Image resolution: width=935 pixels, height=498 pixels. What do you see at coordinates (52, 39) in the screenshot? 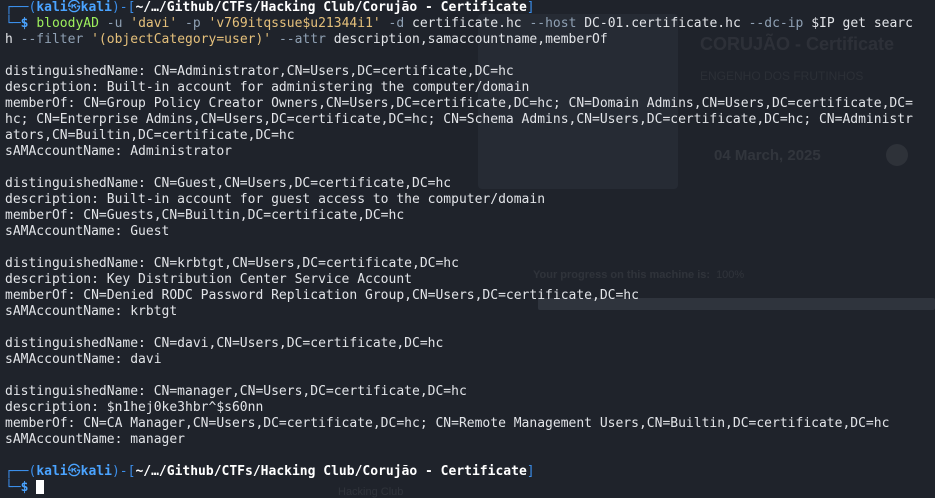
I see `command-line-2-token: --filter` at bounding box center [52, 39].